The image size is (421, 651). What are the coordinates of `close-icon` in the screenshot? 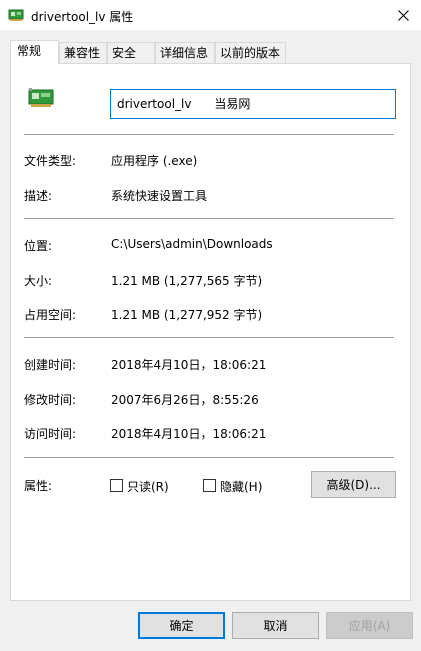 It's located at (403, 15).